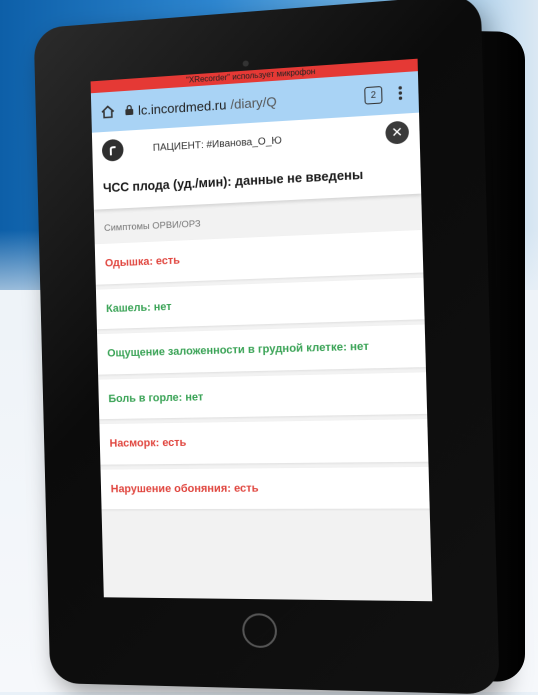  Describe the element at coordinates (129, 111) in the screenshot. I see `lock-icon` at that location.